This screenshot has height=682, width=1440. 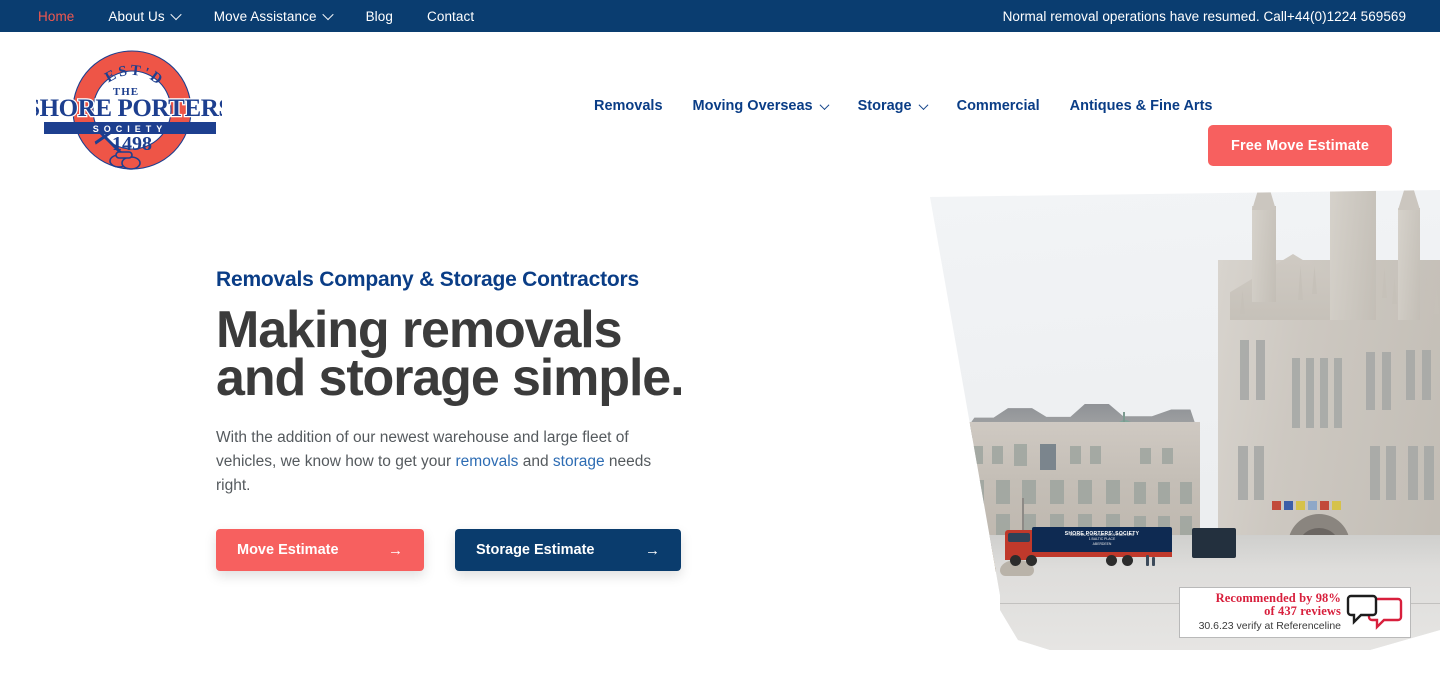 I want to click on badge-verify-note: 30.6.23 verify at Referenceline, so click(x=1269, y=626).